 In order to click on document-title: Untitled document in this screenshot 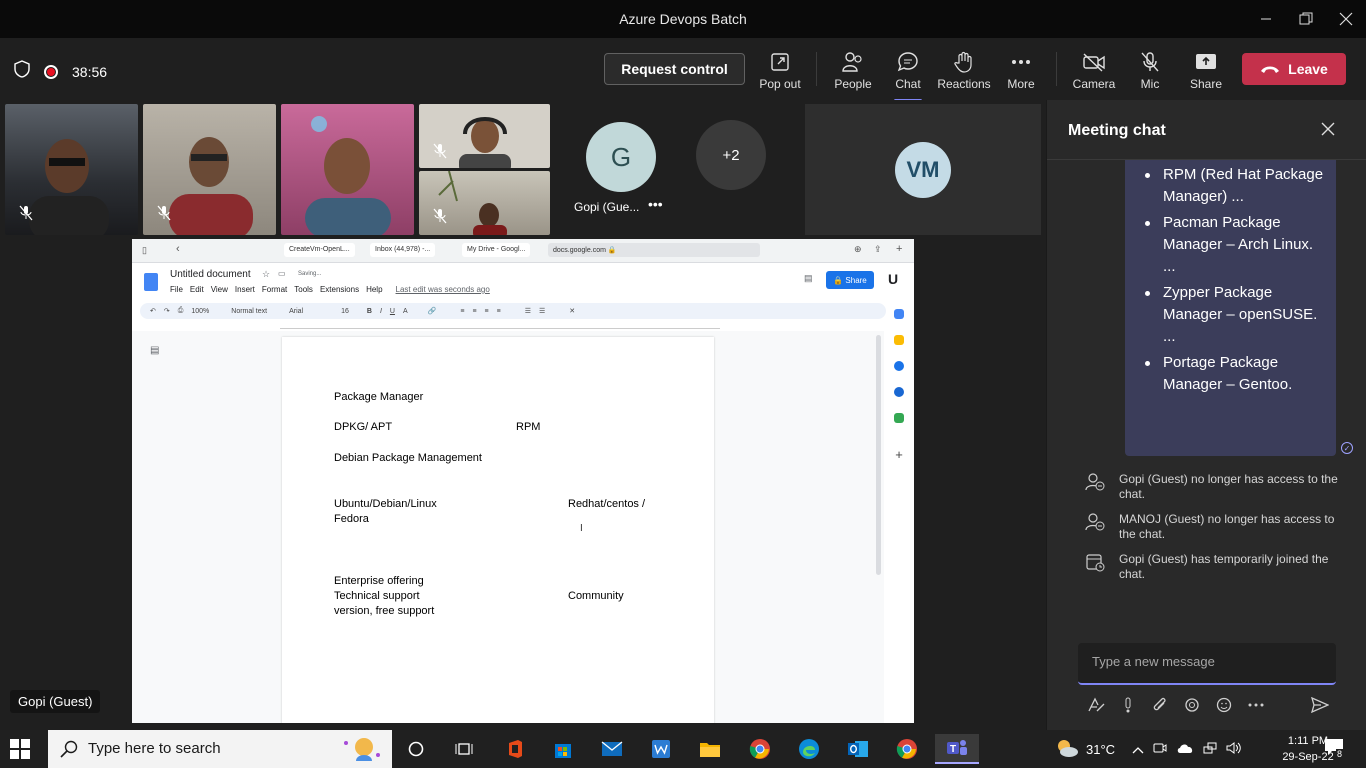, I will do `click(210, 274)`.